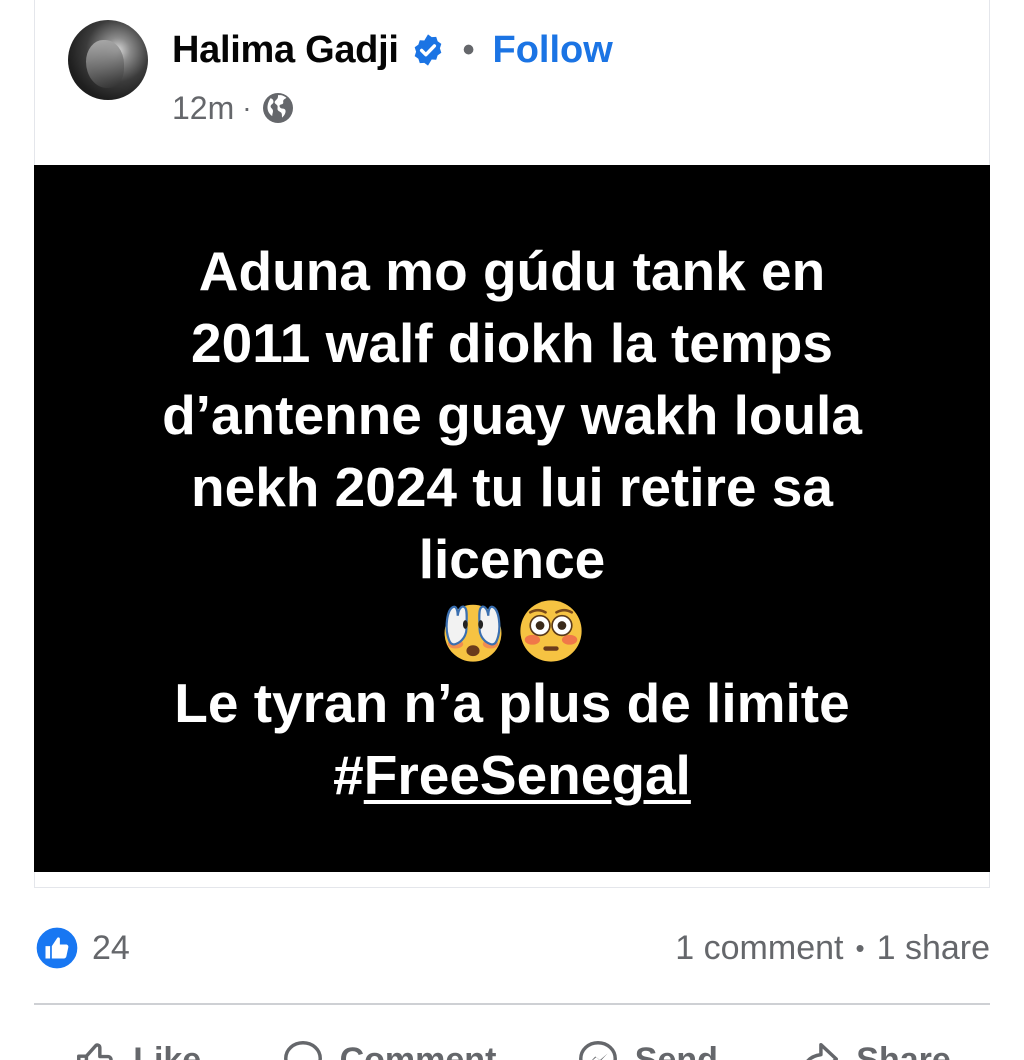 Image resolution: width=1024 pixels, height=1060 pixels. What do you see at coordinates (512, 1045) in the screenshot?
I see `post-actions: Like Comment Send Share` at bounding box center [512, 1045].